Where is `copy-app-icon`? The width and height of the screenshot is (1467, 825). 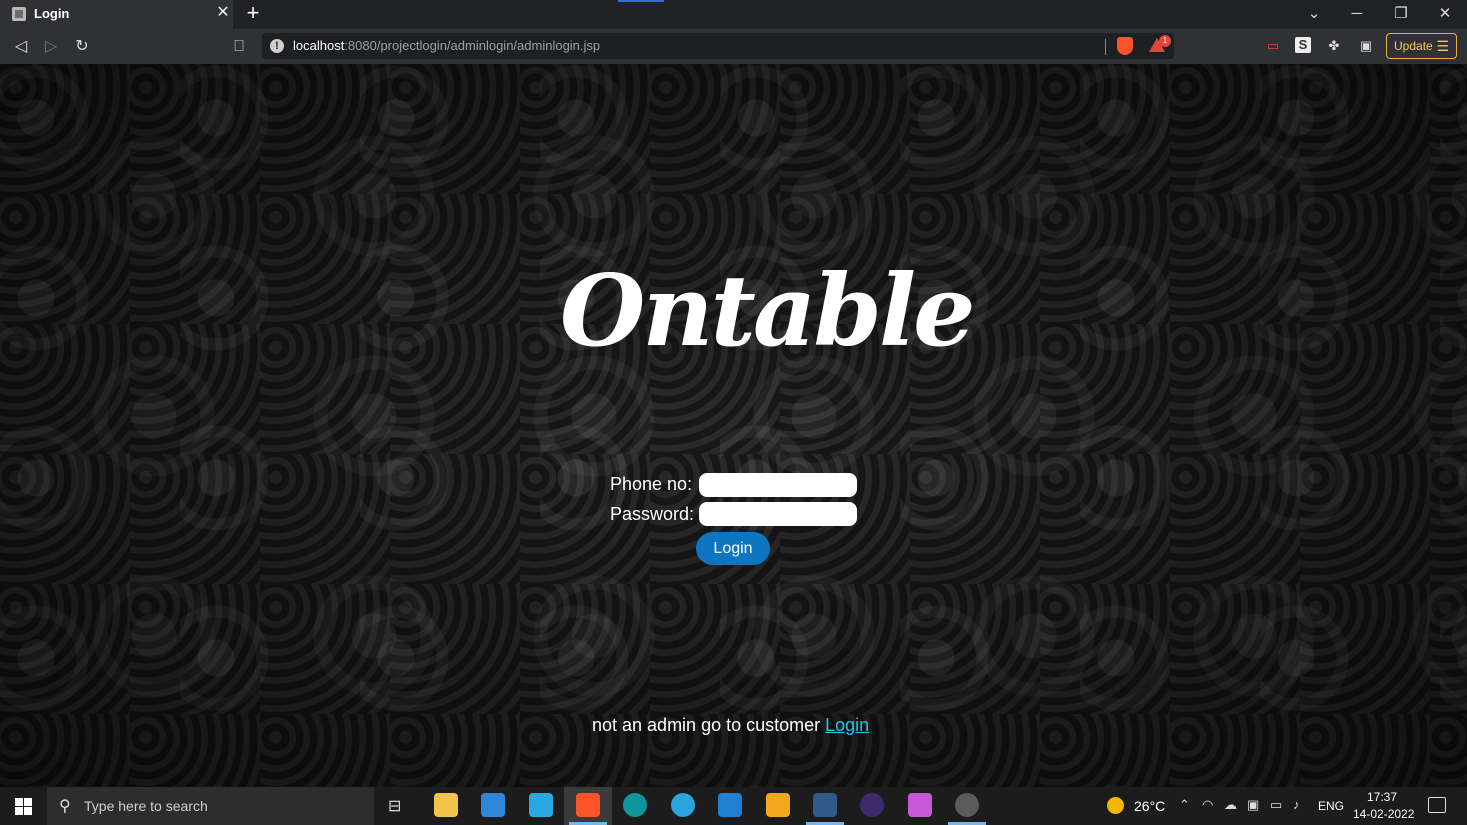 copy-app-icon is located at coordinates (778, 805).